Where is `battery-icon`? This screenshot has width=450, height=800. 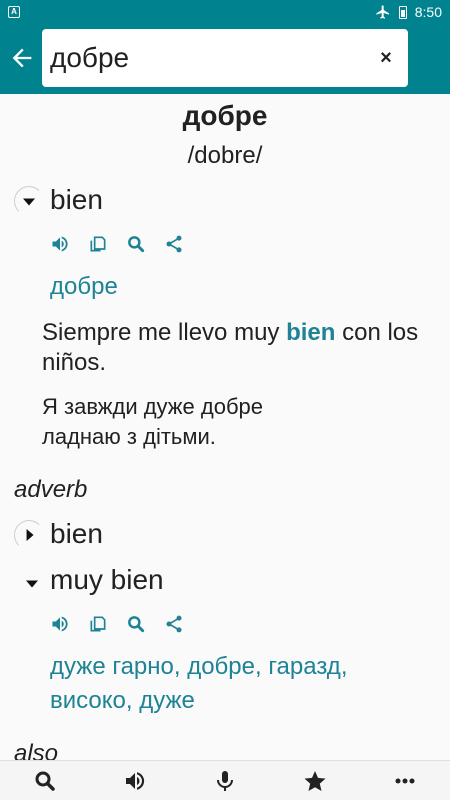
battery-icon is located at coordinates (402, 12).